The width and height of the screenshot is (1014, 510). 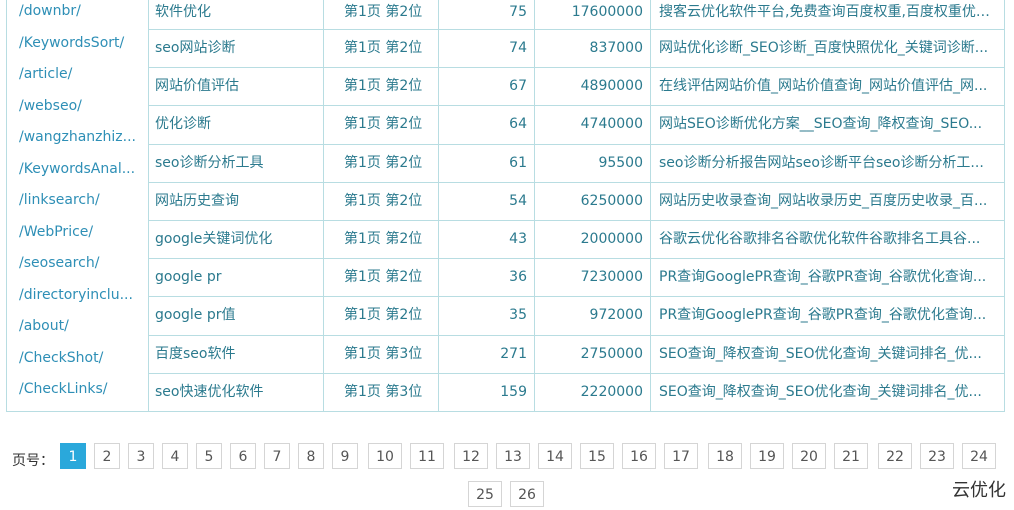 What do you see at coordinates (487, 163) in the screenshot?
I see `index-cell: 61` at bounding box center [487, 163].